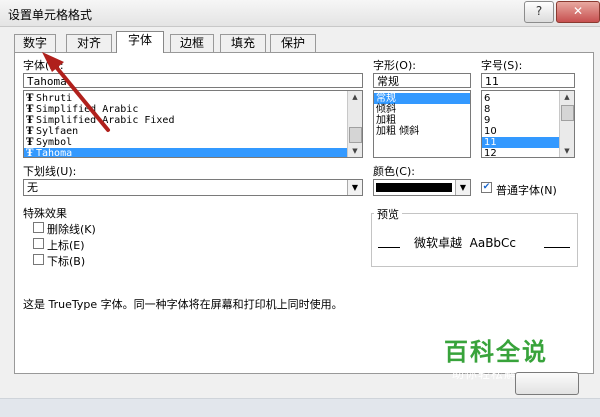 The width and height of the screenshot is (600, 417). Describe the element at coordinates (547, 383) in the screenshot. I see `cancel-button` at that location.